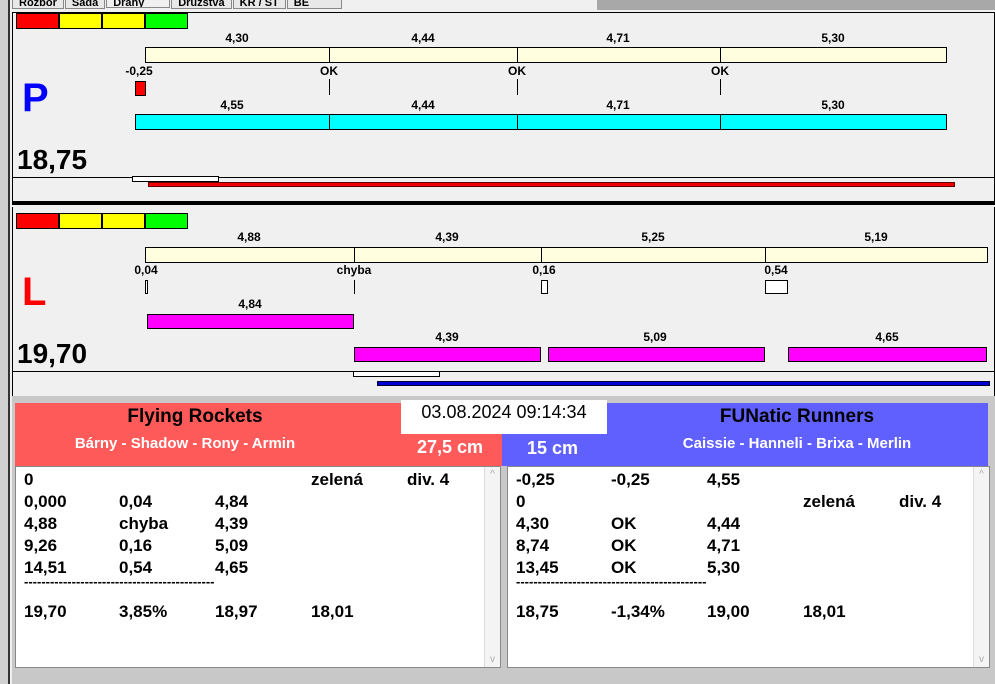 The height and width of the screenshot is (684, 995). What do you see at coordinates (553, 448) in the screenshot?
I see `team-distance: 15 cm` at bounding box center [553, 448].